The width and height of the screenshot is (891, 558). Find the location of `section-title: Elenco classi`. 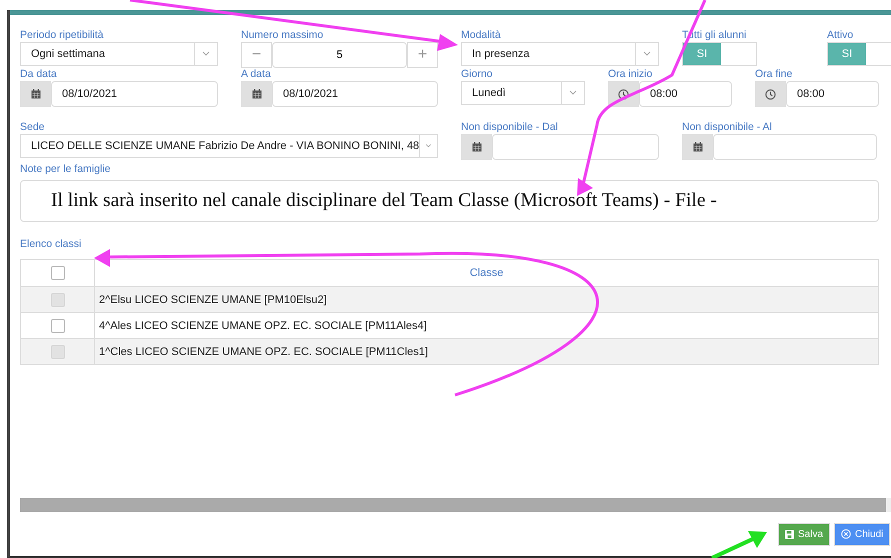

section-title: Elenco classi is located at coordinates (51, 244).